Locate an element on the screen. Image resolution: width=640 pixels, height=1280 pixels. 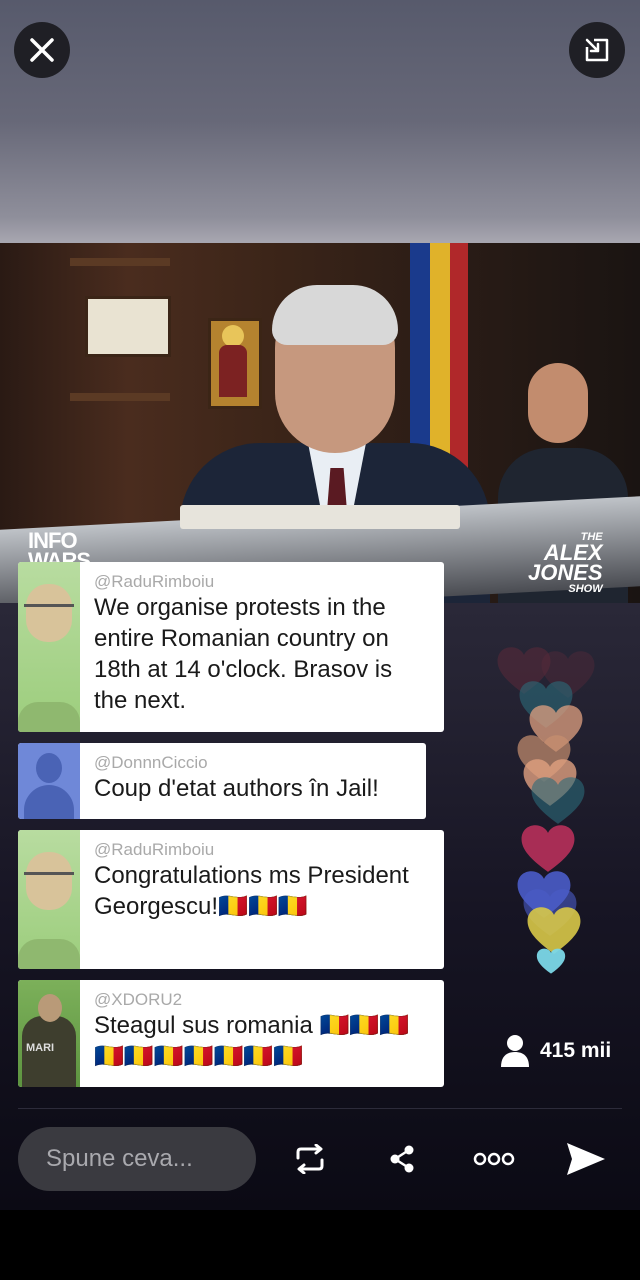
comment-username: @XDORU2 is located at coordinates (262, 1000).